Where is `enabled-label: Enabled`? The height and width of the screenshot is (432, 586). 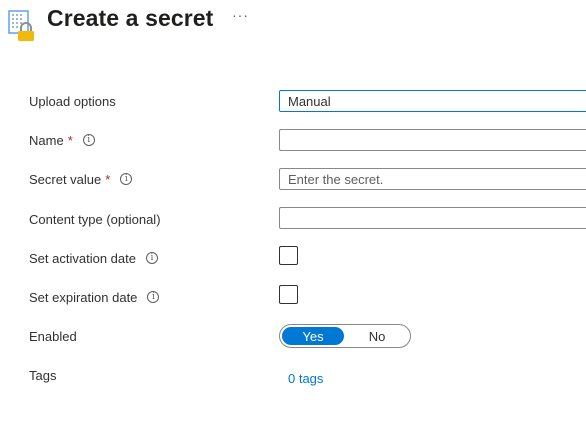 enabled-label: Enabled is located at coordinates (53, 336).